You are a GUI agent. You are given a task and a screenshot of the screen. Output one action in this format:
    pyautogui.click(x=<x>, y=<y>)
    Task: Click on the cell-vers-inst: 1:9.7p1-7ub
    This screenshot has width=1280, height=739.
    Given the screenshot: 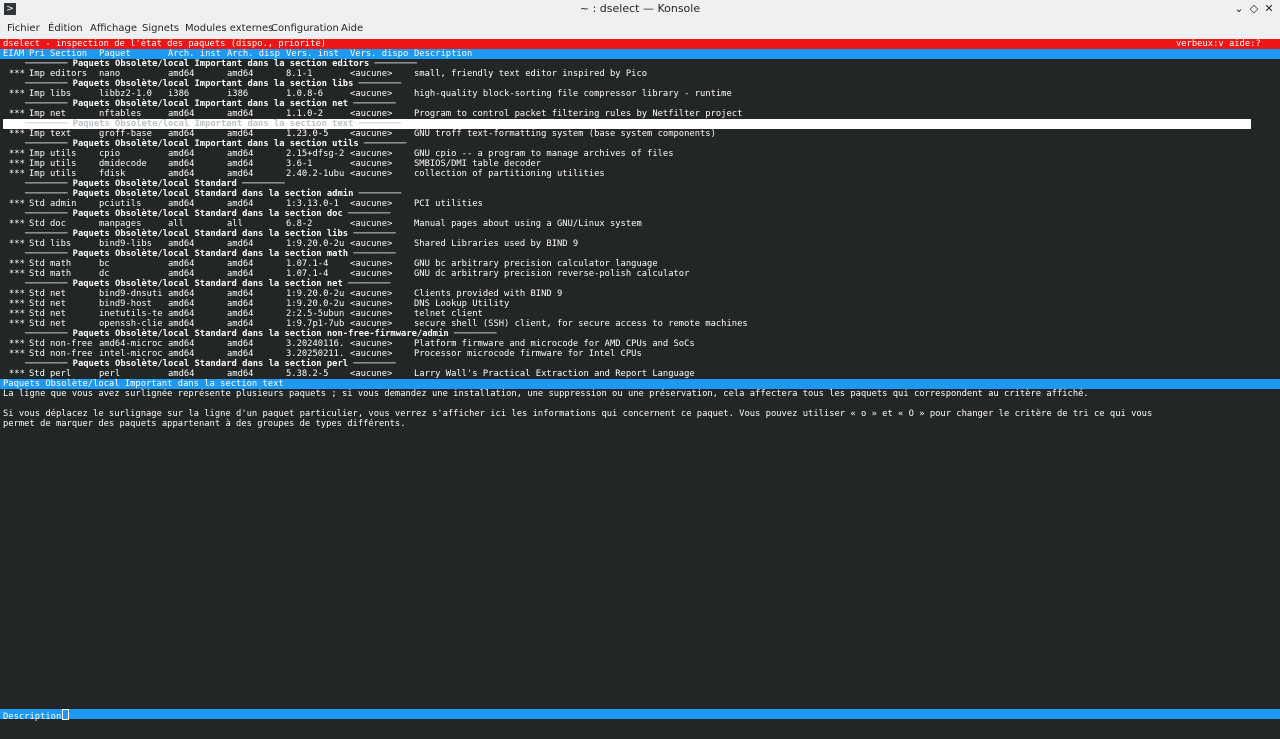 What is the action you would take?
    pyautogui.click(x=315, y=324)
    